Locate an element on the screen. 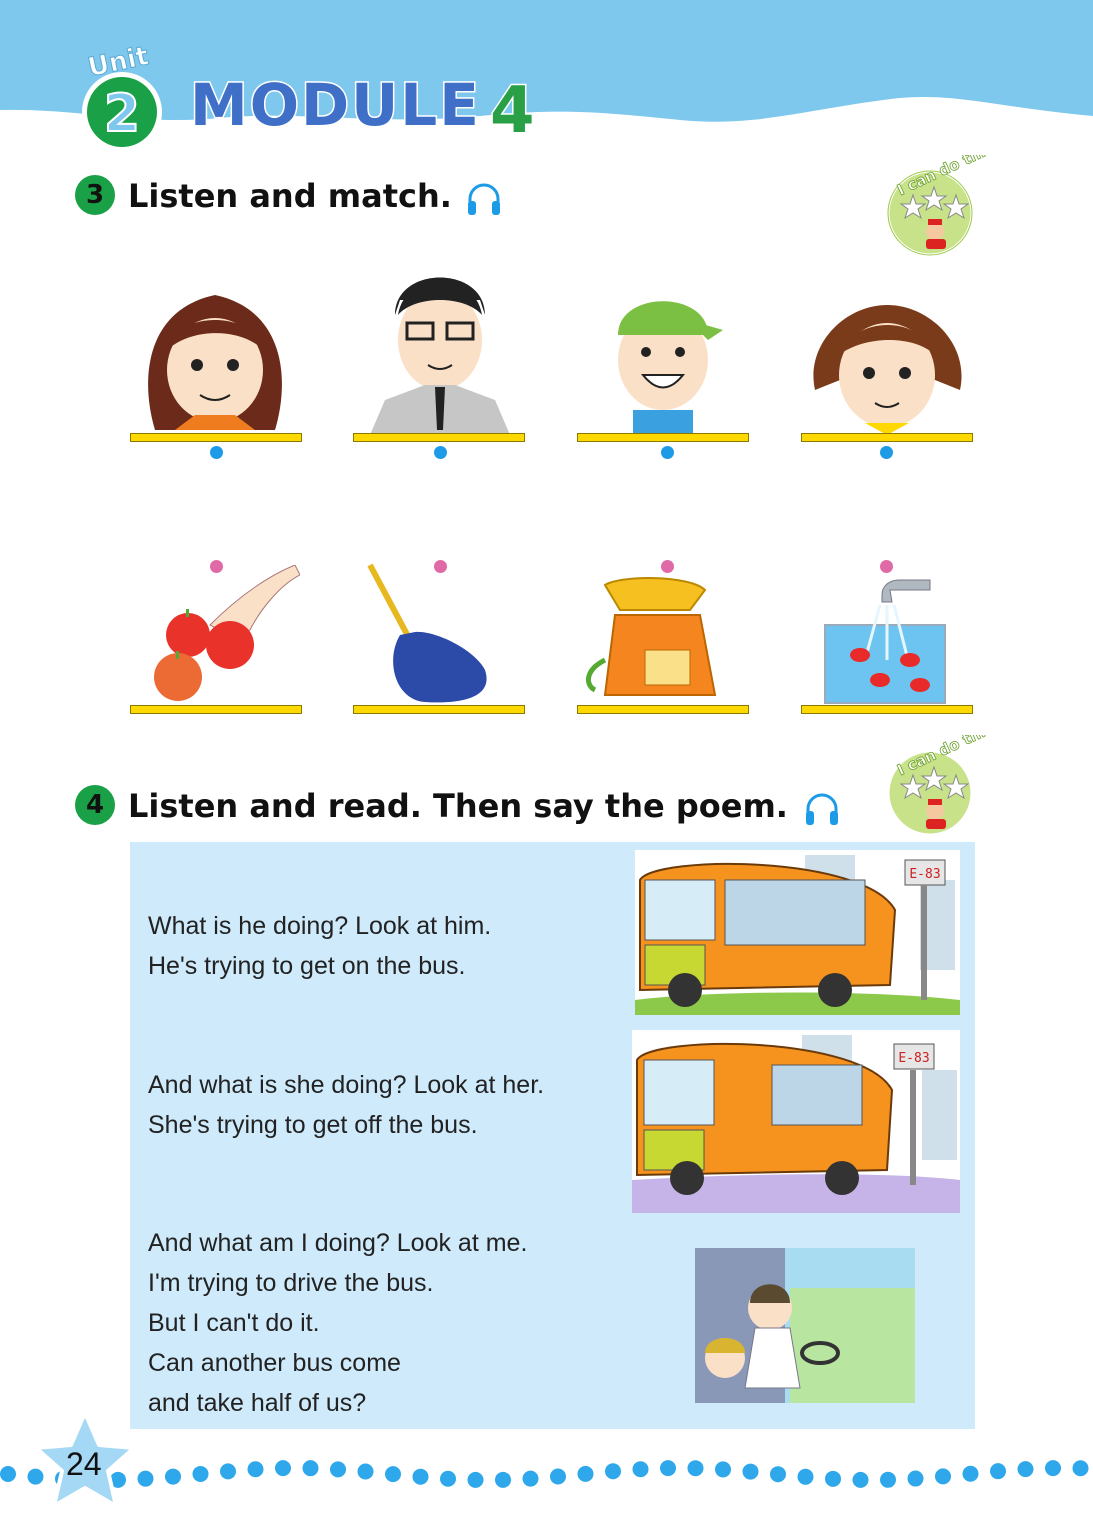  module-title: MODULE 4 is located at coordinates (370, 105).